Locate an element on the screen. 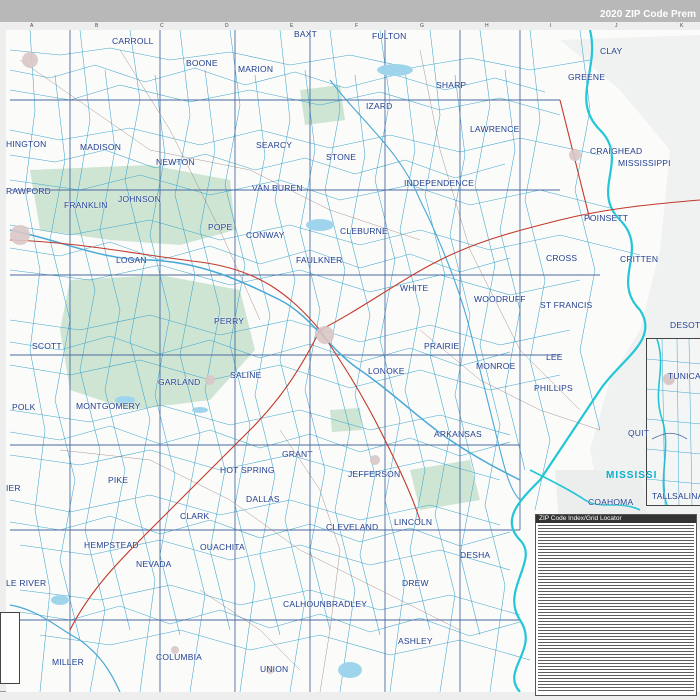  county-label-washington: HINGTON is located at coordinates (26, 144).